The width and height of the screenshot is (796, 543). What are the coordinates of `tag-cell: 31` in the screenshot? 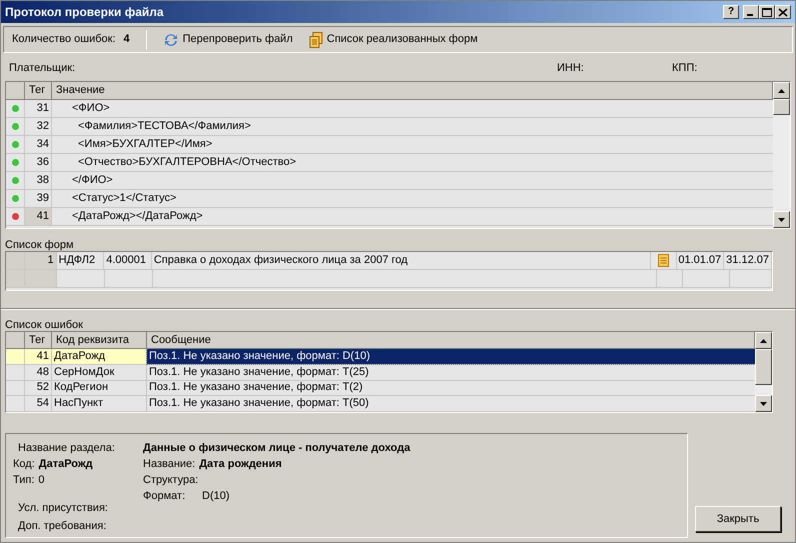 It's located at (38, 108).